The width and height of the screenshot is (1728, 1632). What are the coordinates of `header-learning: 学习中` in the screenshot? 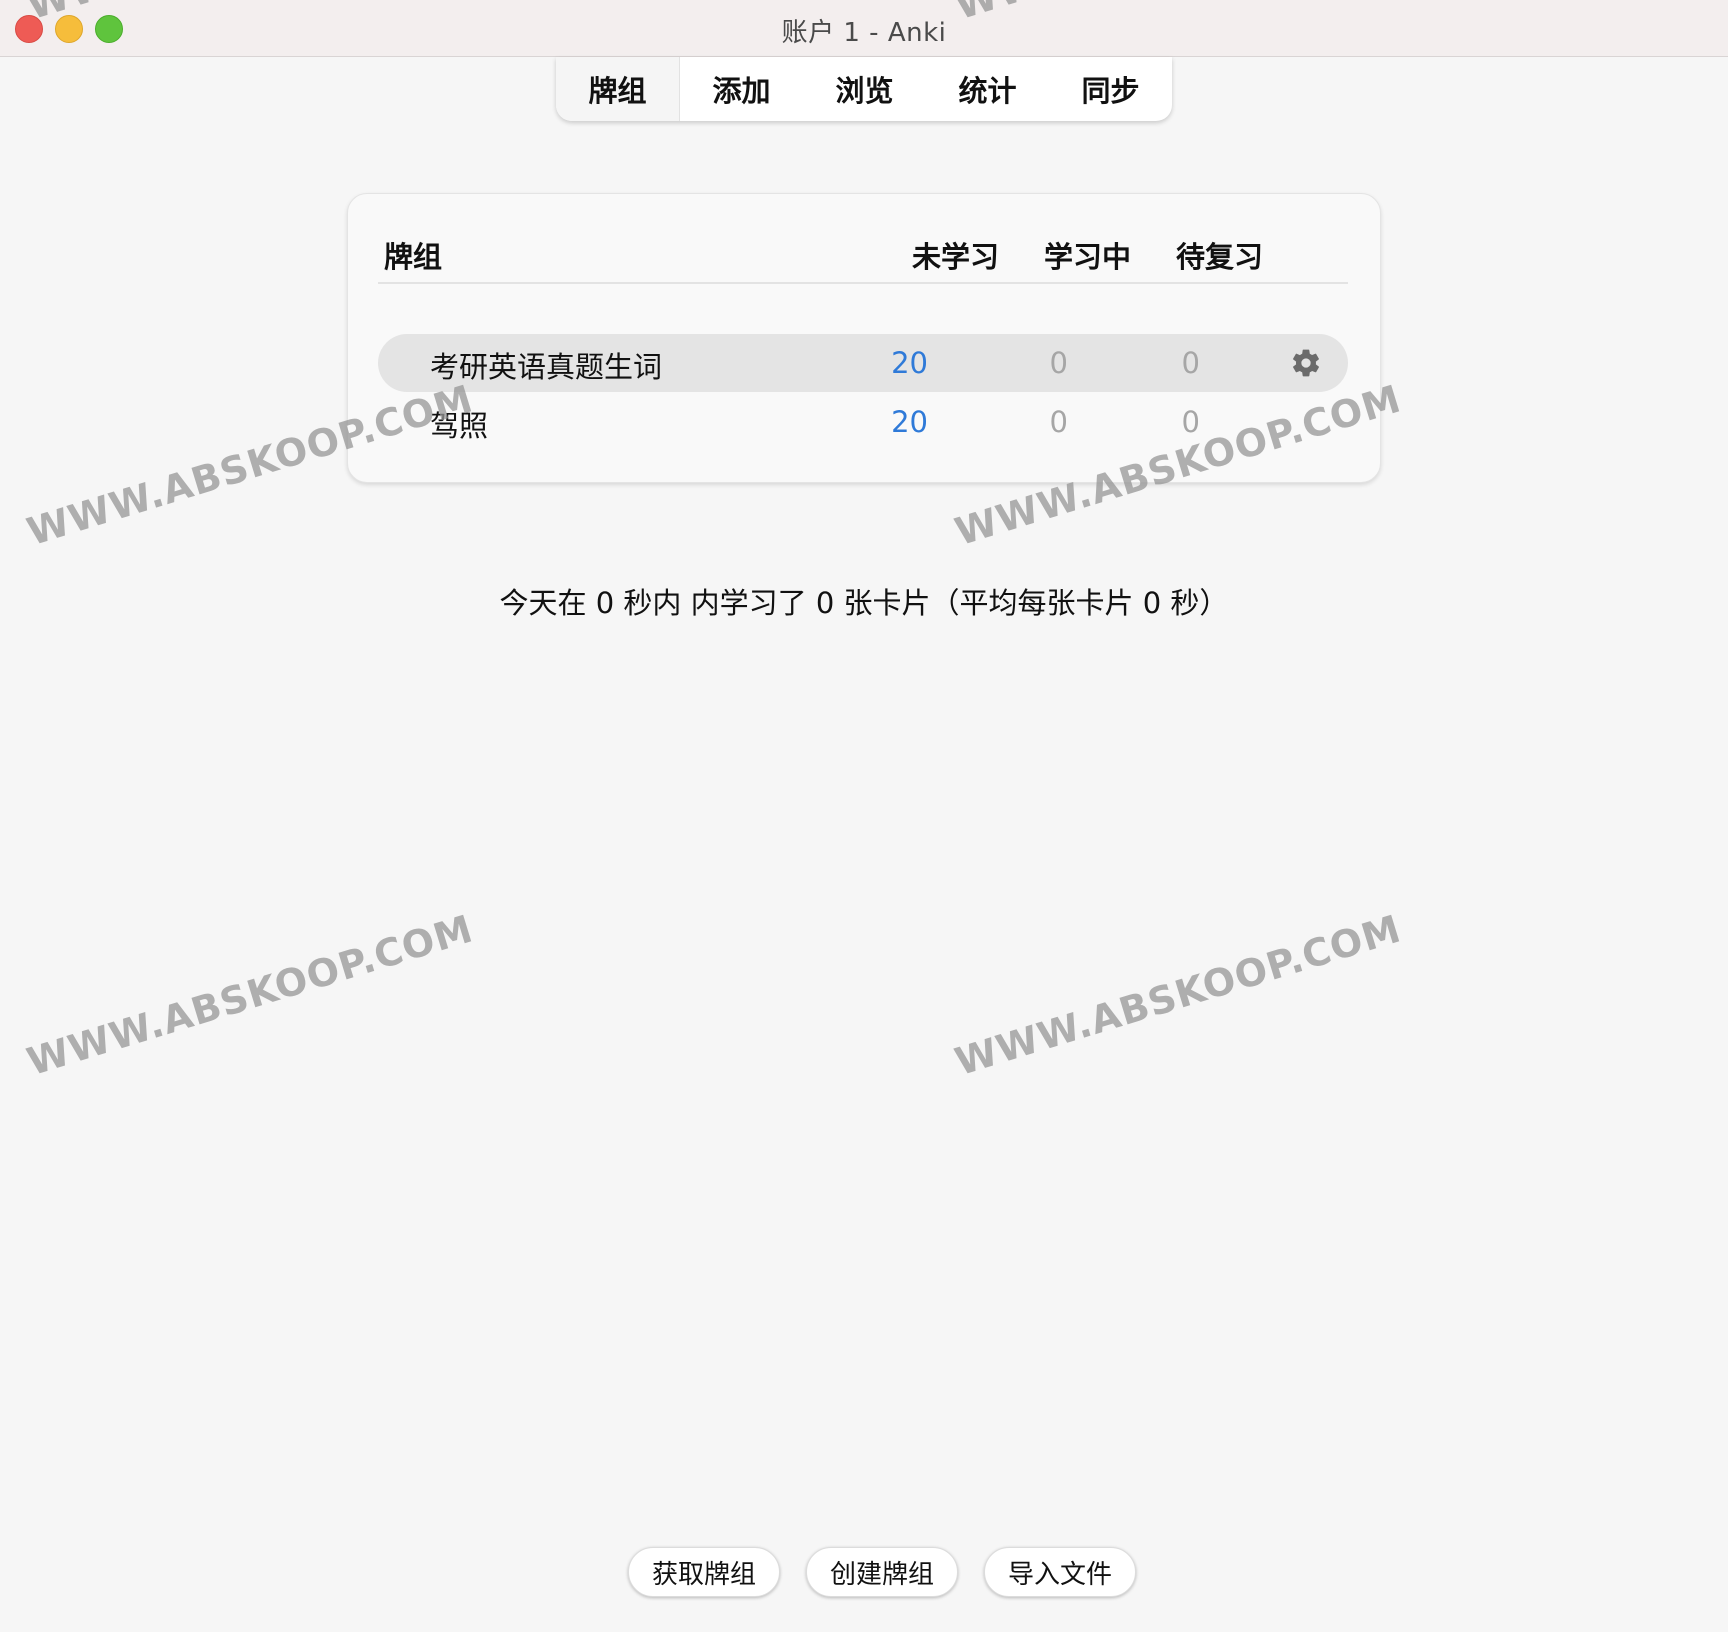 It's located at (1088, 257).